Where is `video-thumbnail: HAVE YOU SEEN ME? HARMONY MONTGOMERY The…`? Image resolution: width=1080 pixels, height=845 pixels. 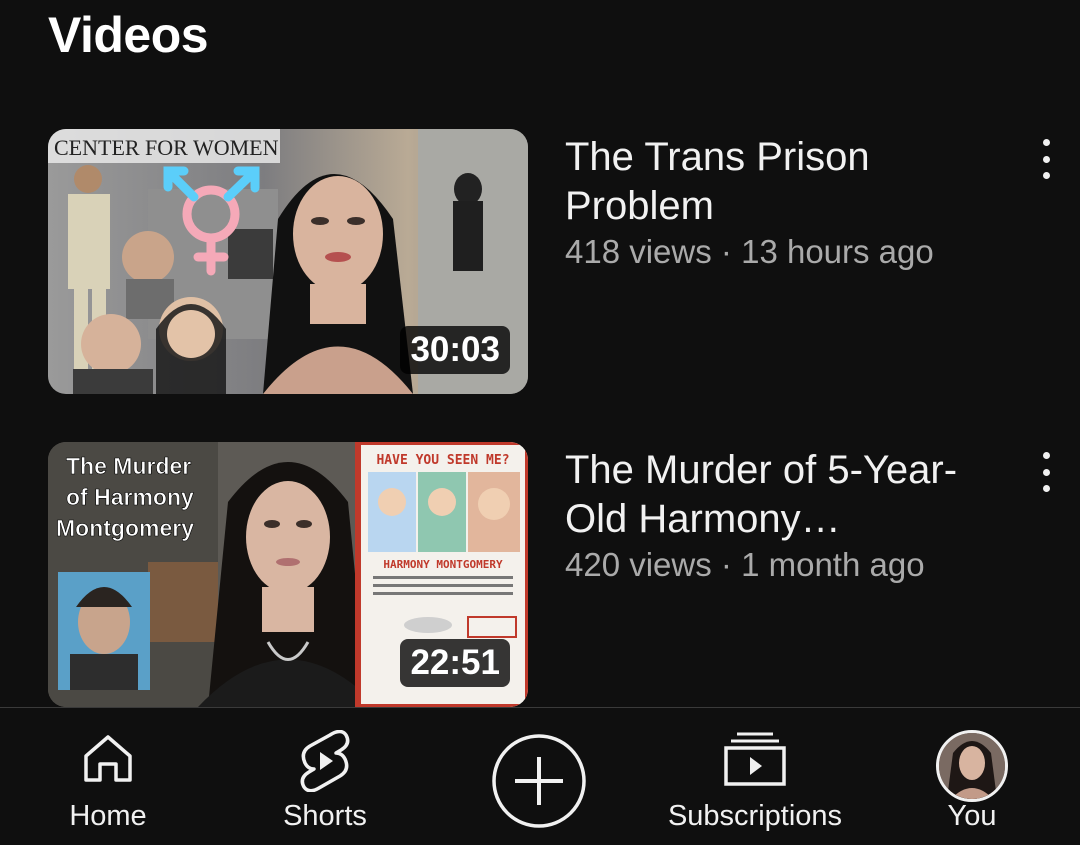 video-thumbnail: HAVE YOU SEEN ME? HARMONY MONTGOMERY The… is located at coordinates (288, 574).